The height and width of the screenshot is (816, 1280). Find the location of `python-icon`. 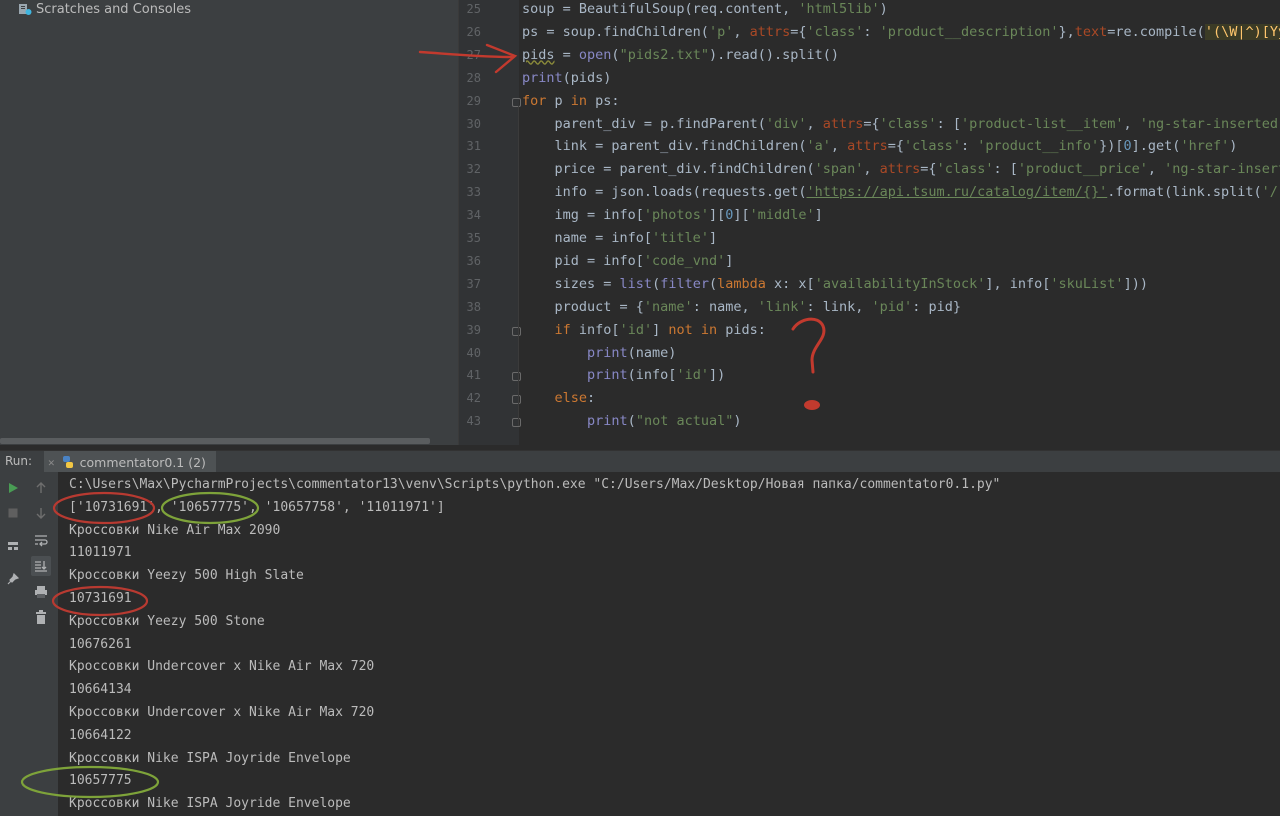

python-icon is located at coordinates (68, 462).